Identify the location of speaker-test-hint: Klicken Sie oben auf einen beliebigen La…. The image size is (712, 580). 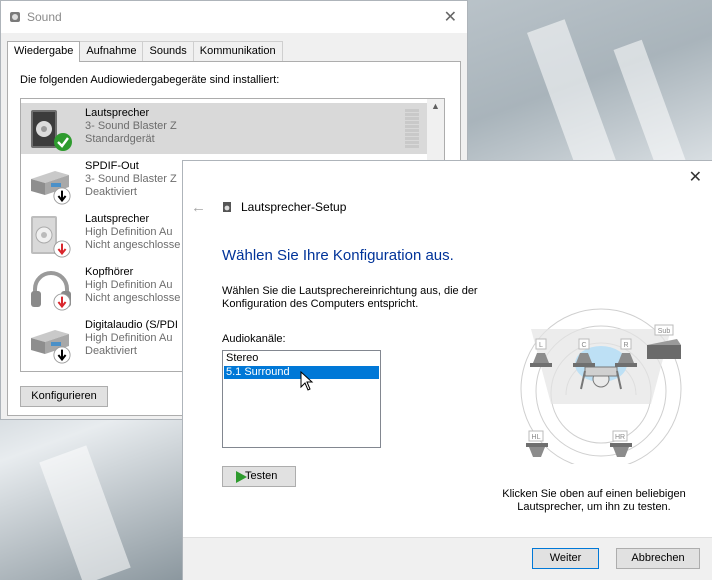
(594, 500).